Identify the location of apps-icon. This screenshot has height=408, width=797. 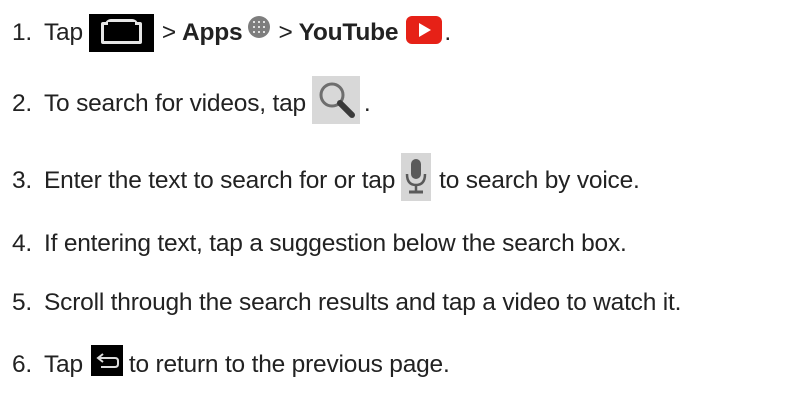
(259, 27).